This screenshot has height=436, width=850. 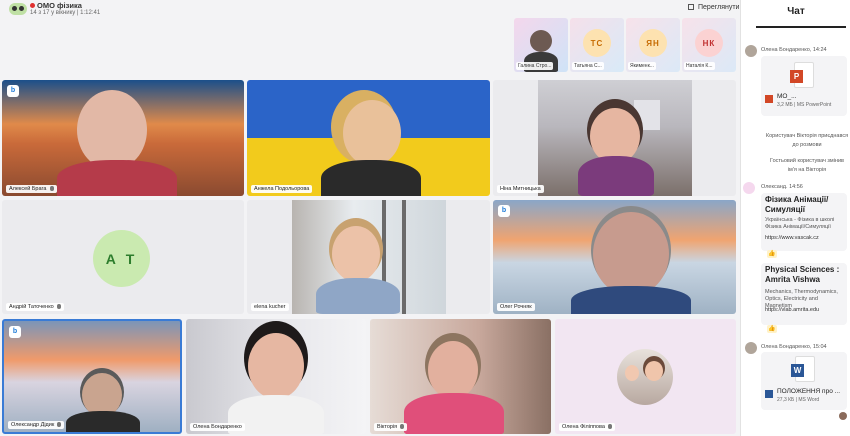 I want to click on avatar: ТС, so click(x=597, y=43).